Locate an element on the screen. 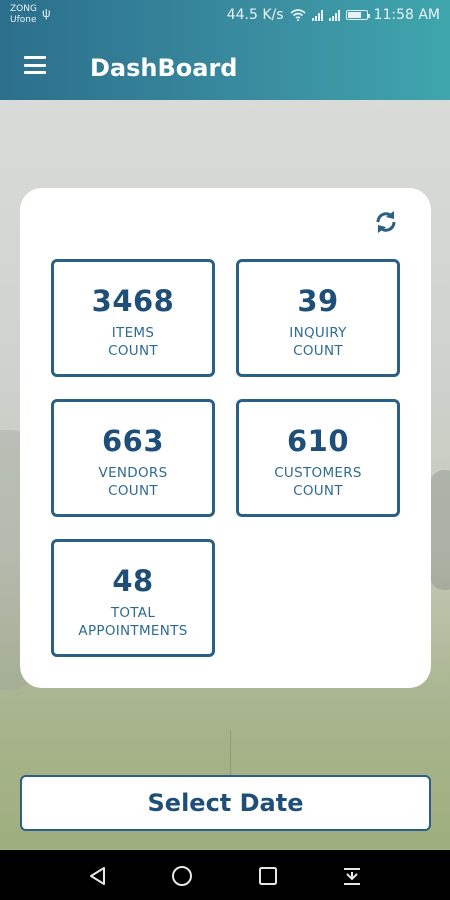  app-header: ZONG Ufone ψ 44.5 K/s 11:58 AM DashBoard is located at coordinates (225, 50).